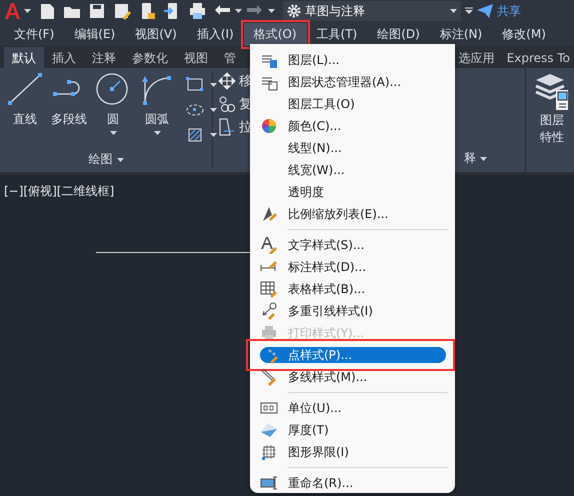  I want to click on layer-properties-button: 图层 特性, so click(549, 120).